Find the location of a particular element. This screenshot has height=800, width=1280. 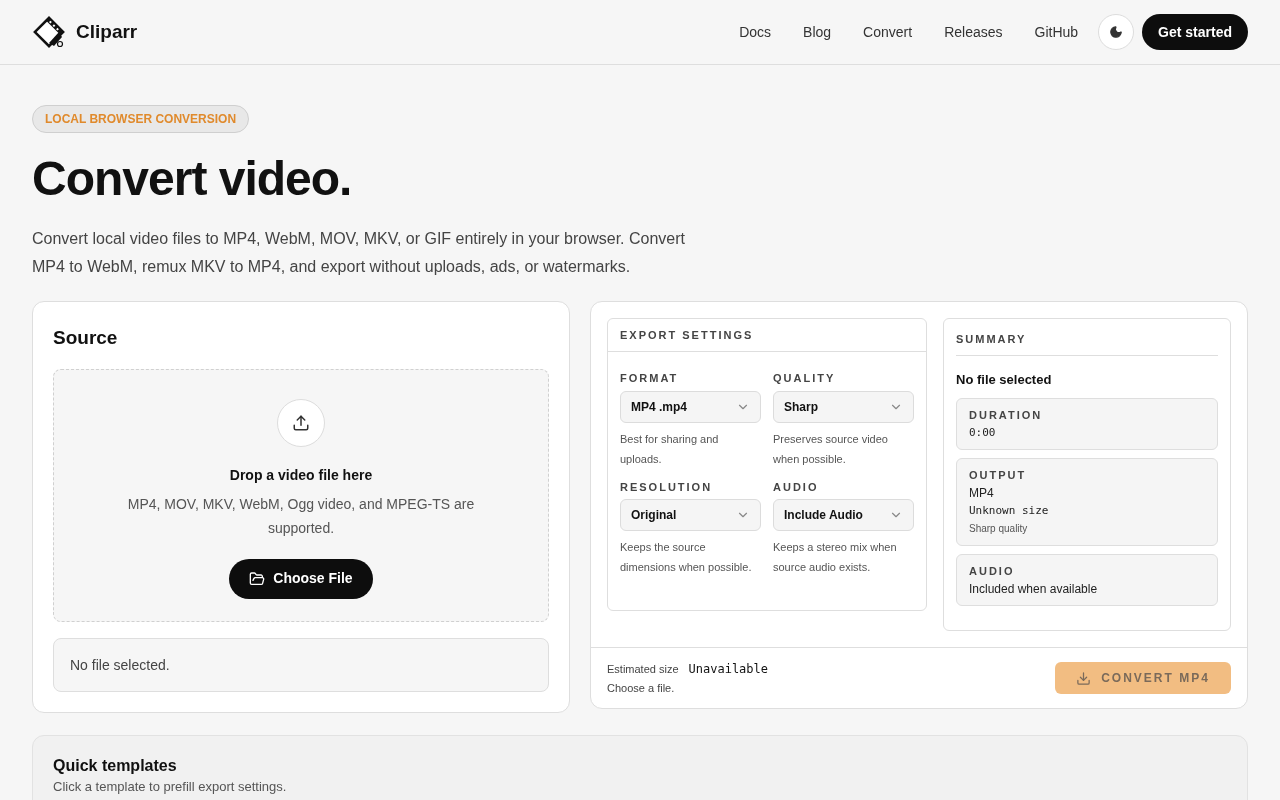

field-label: QUALITY is located at coordinates (805, 378).